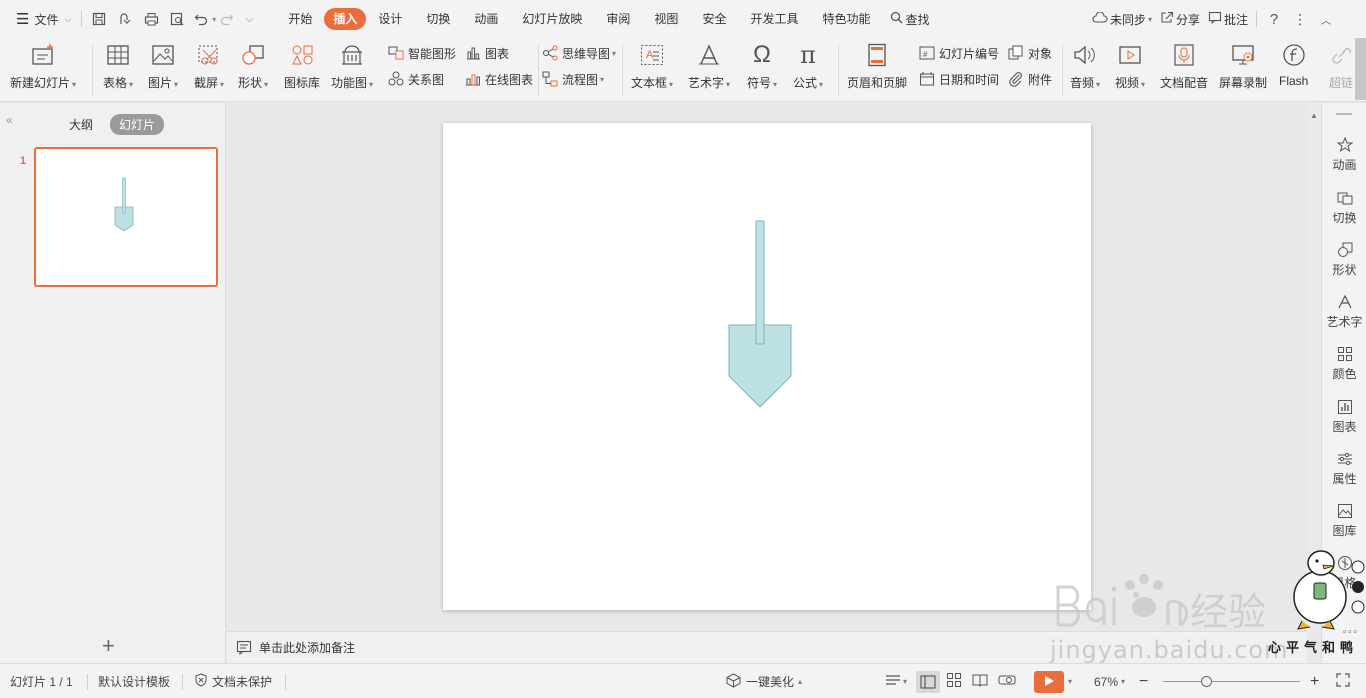  What do you see at coordinates (302, 66) in the screenshot?
I see `icon-library-button: 图标库` at bounding box center [302, 66].